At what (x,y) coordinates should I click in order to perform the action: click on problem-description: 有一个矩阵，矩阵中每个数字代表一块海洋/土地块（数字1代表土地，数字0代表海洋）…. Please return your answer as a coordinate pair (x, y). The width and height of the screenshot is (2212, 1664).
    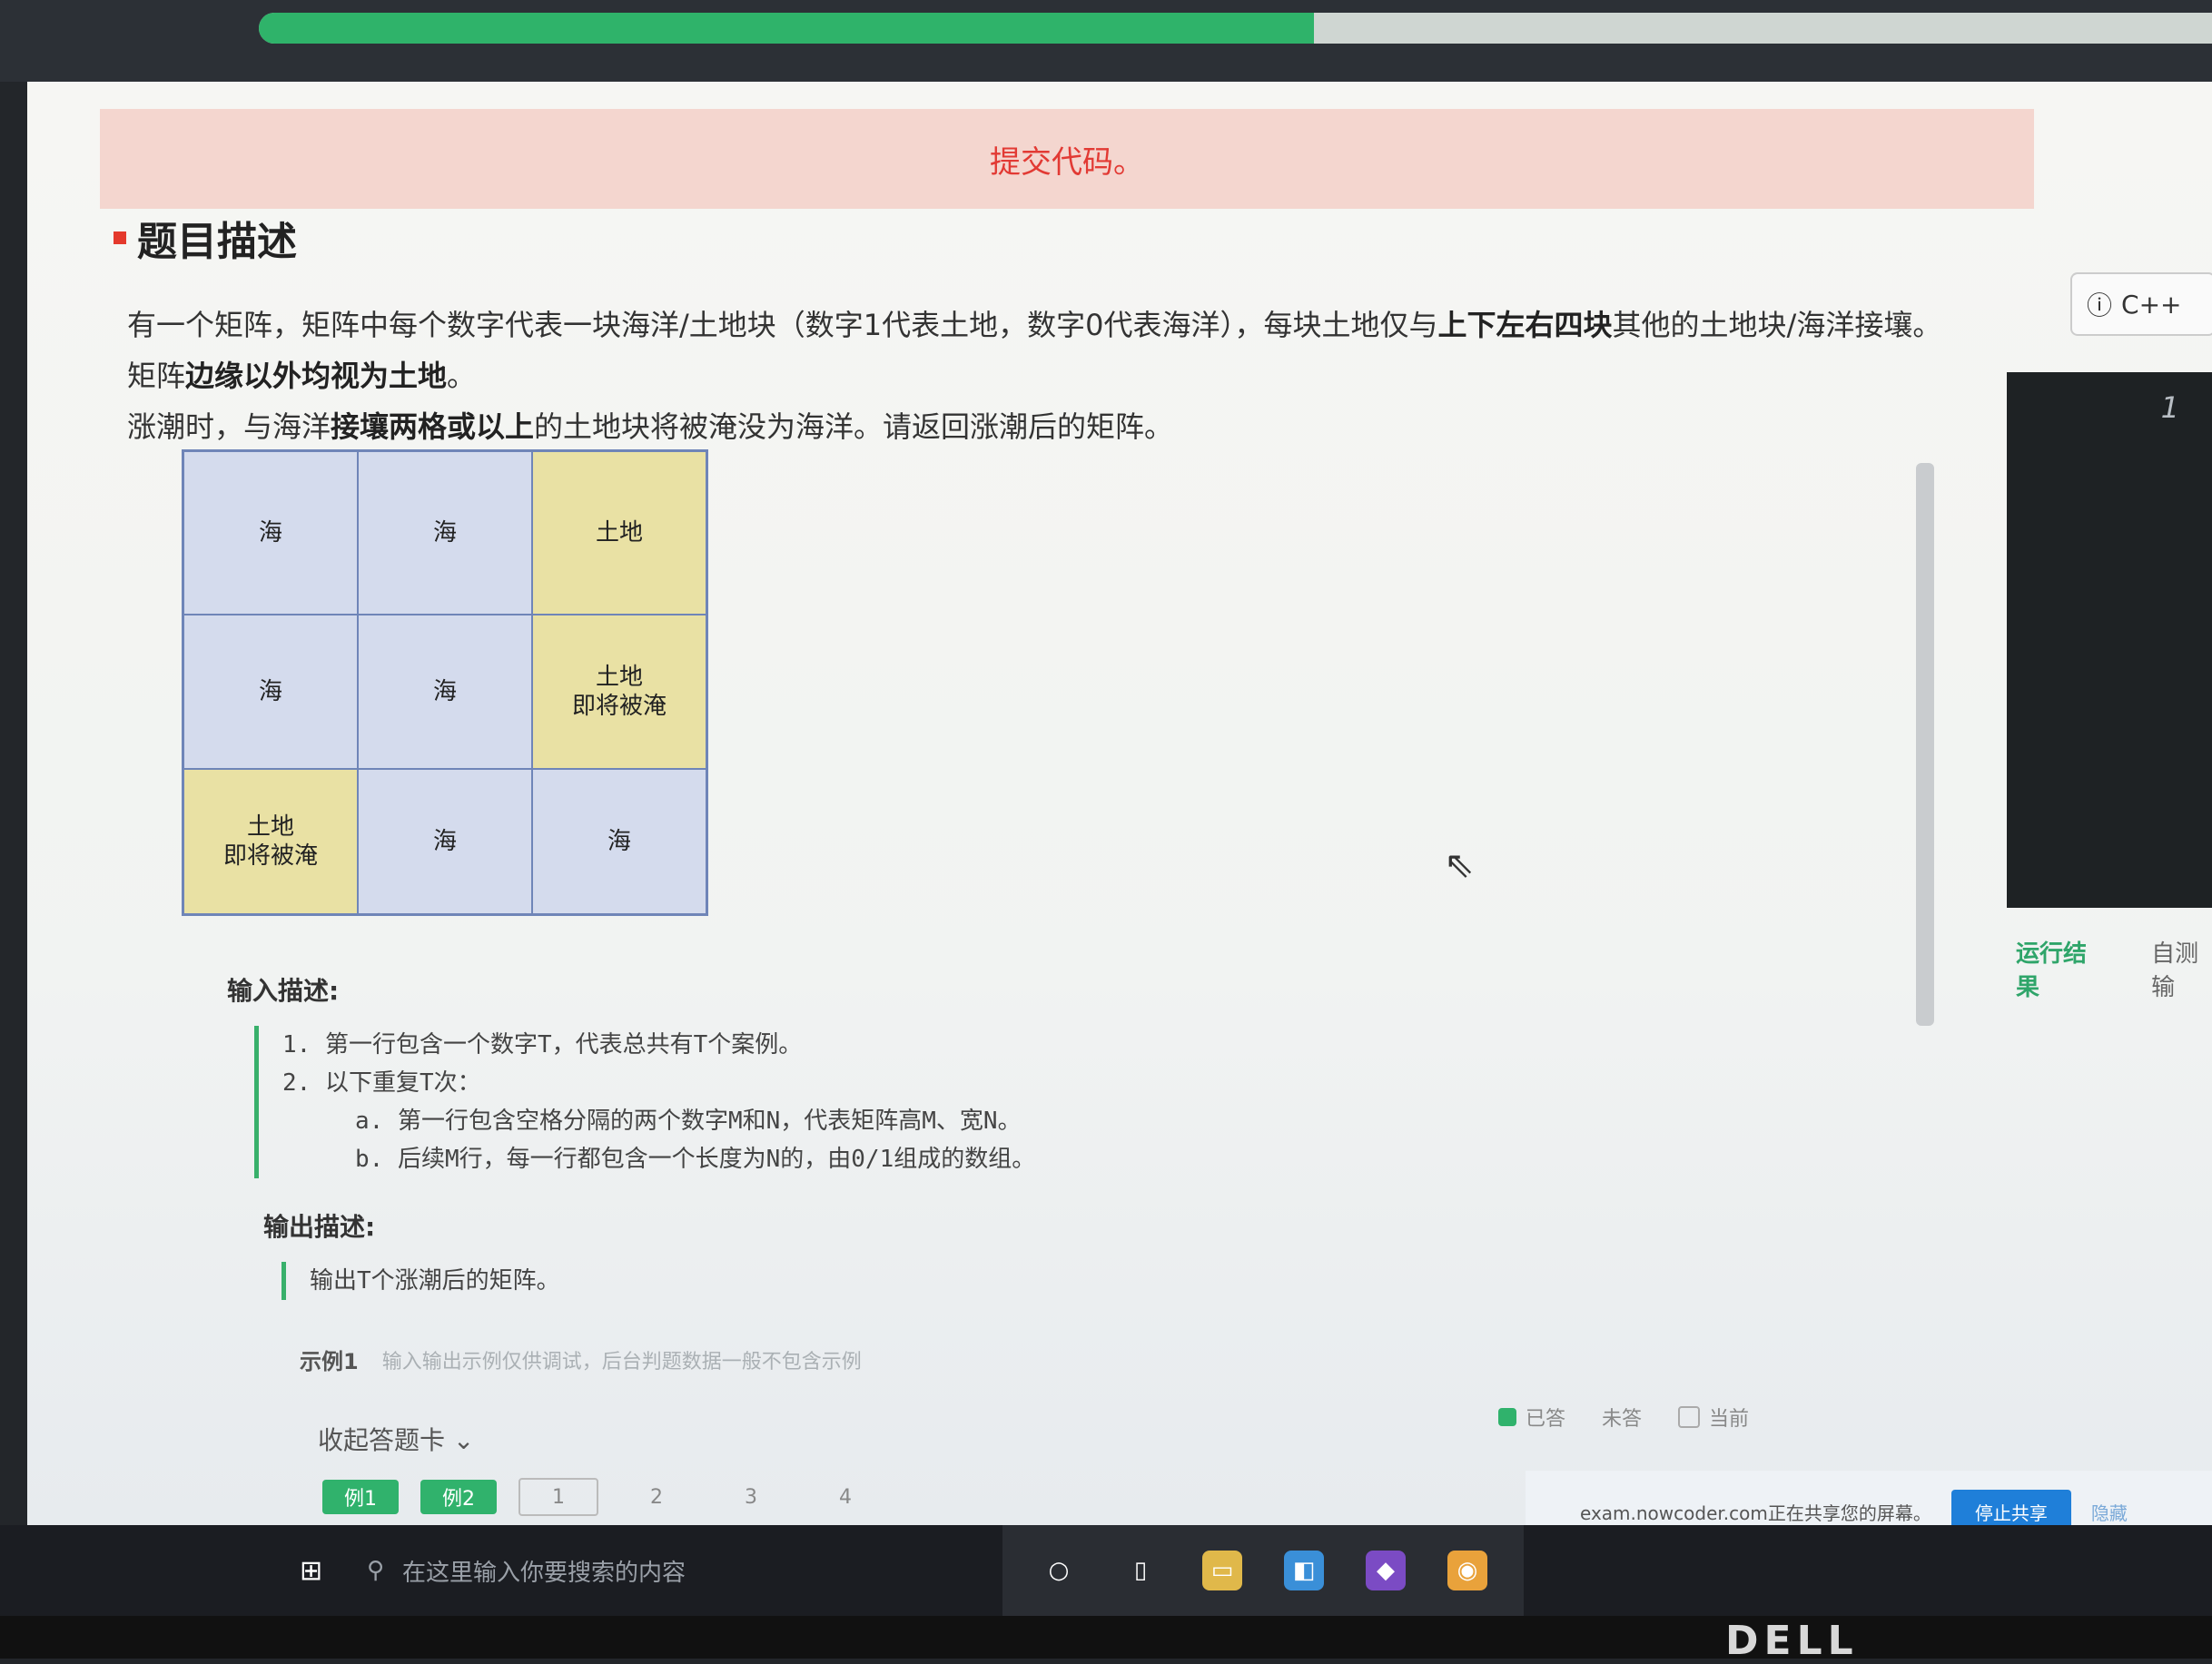
    Looking at the image, I should click on (1053, 376).